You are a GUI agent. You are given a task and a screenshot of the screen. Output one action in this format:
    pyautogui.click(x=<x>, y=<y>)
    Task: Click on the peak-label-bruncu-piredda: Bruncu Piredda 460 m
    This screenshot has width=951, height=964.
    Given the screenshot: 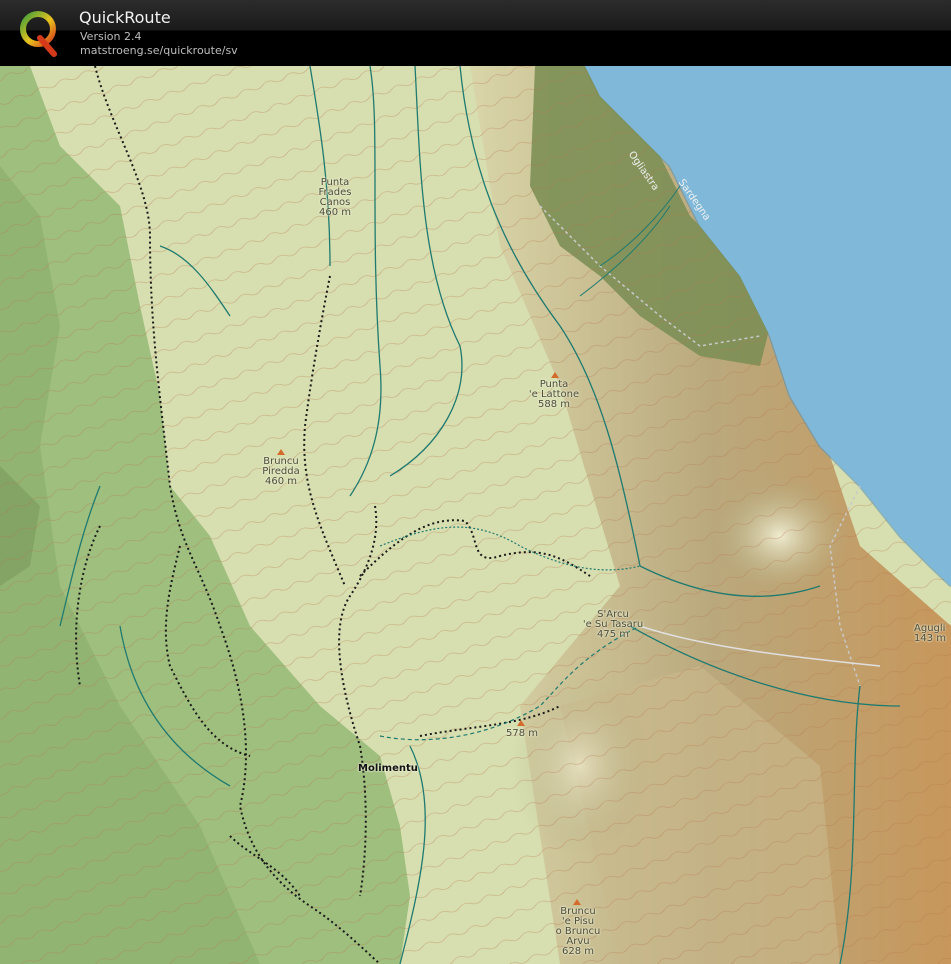 What is the action you would take?
    pyautogui.click(x=281, y=471)
    